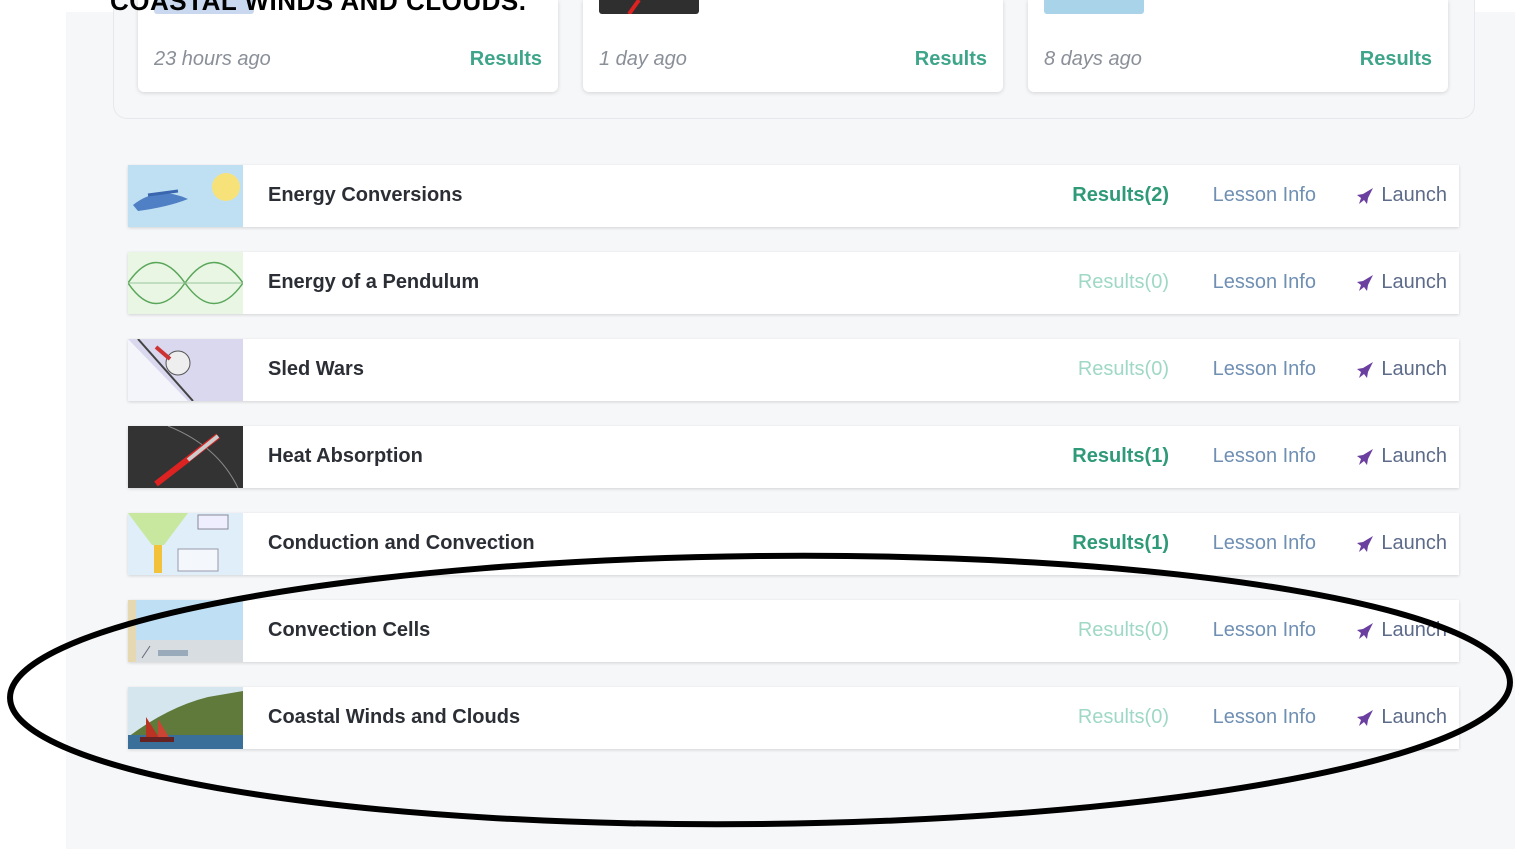 Image resolution: width=1515 pixels, height=849 pixels. What do you see at coordinates (365, 195) in the screenshot?
I see `lesson-title: Energy Conversions` at bounding box center [365, 195].